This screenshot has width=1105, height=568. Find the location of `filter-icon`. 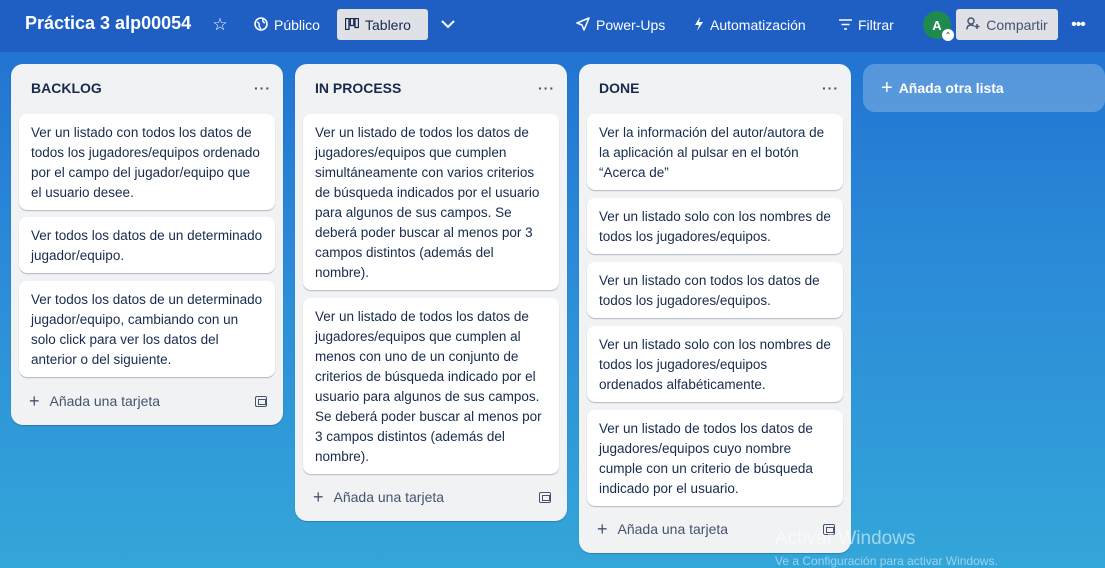

filter-icon is located at coordinates (845, 25).